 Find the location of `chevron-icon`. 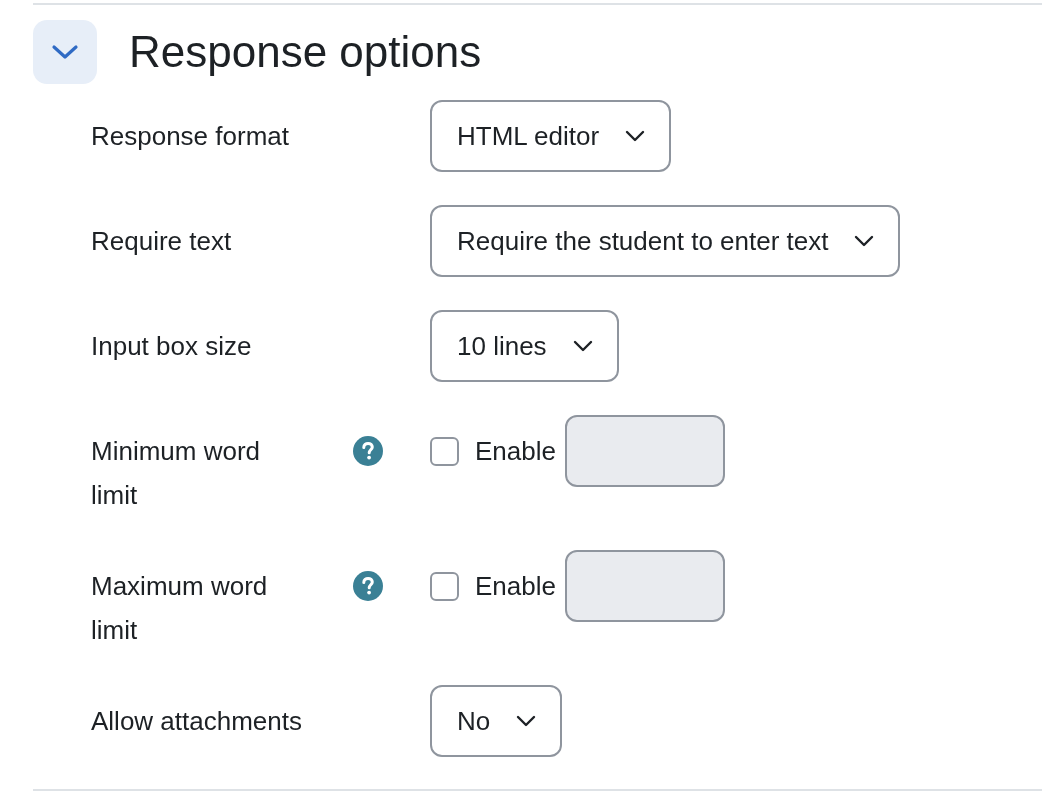

chevron-icon is located at coordinates (65, 52).